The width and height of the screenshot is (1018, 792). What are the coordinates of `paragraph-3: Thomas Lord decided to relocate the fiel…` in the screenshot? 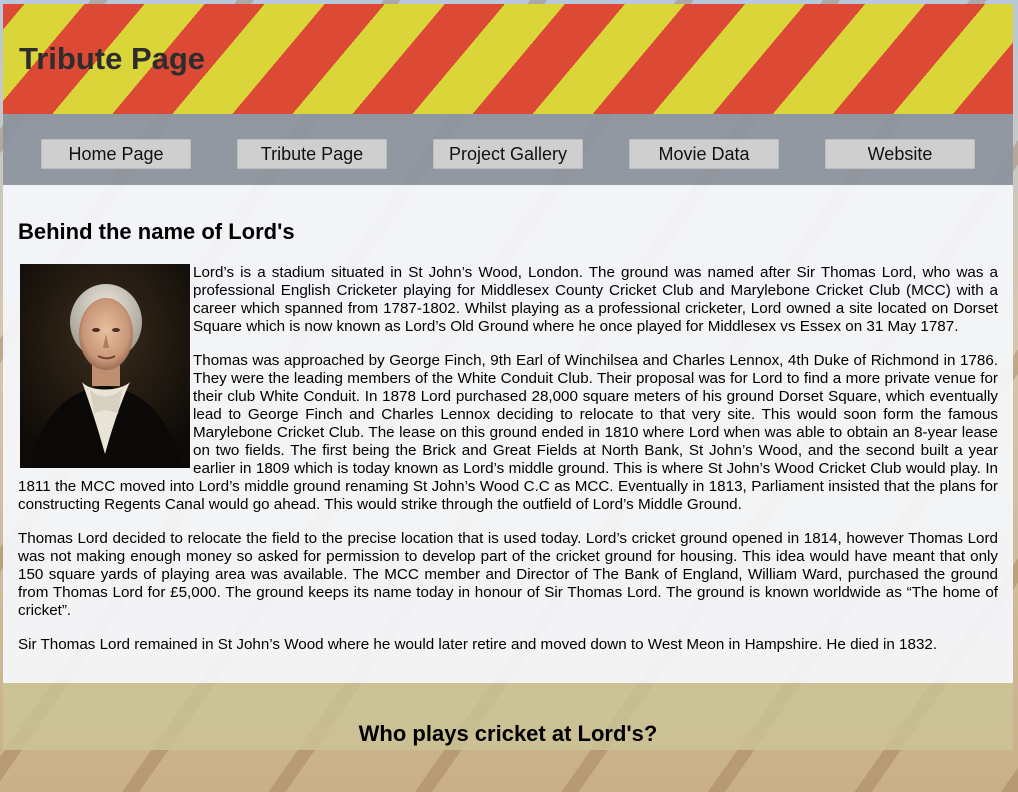 It's located at (508, 574).